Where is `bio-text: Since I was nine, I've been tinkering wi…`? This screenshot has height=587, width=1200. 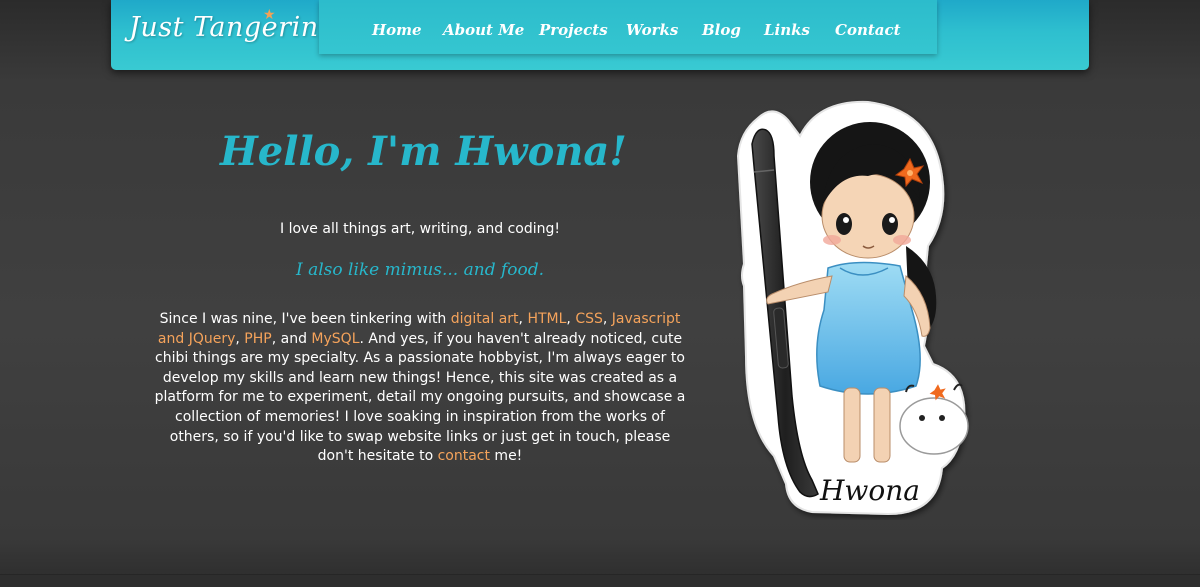
bio-text: Since I was nine, I've been tinkering wi… is located at coordinates (305, 319).